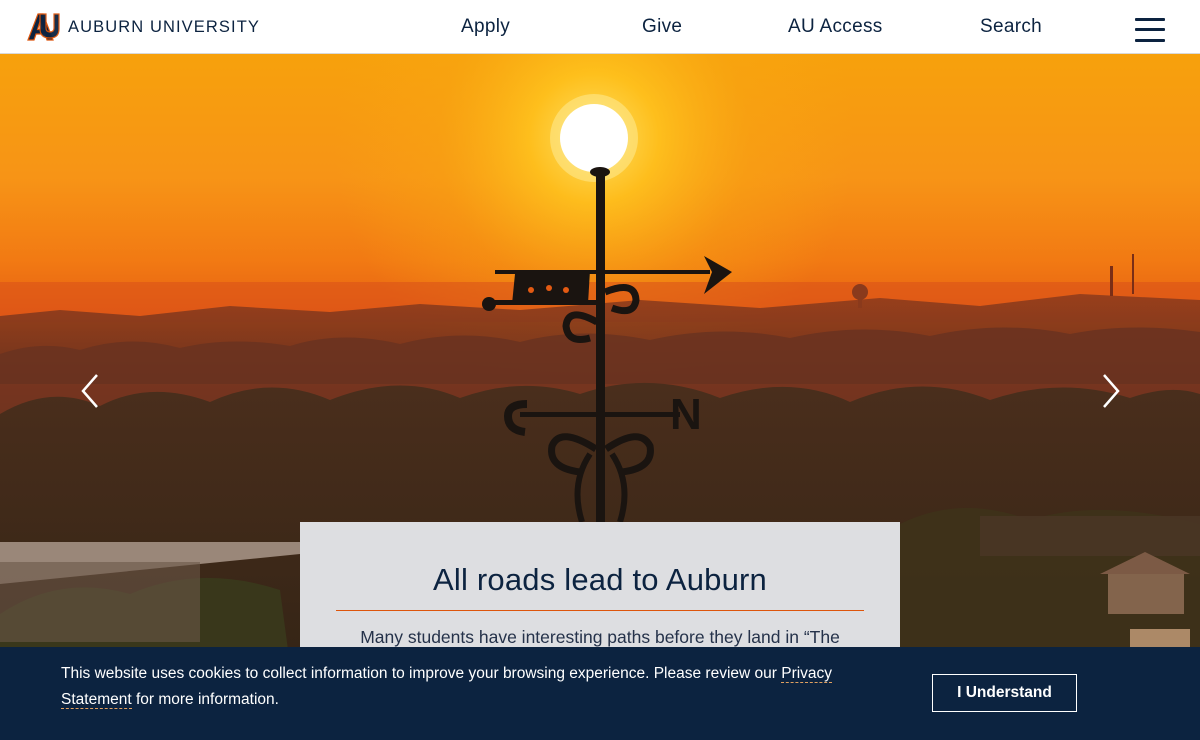  What do you see at coordinates (1011, 27) in the screenshot?
I see `nav-search-link: Search` at bounding box center [1011, 27].